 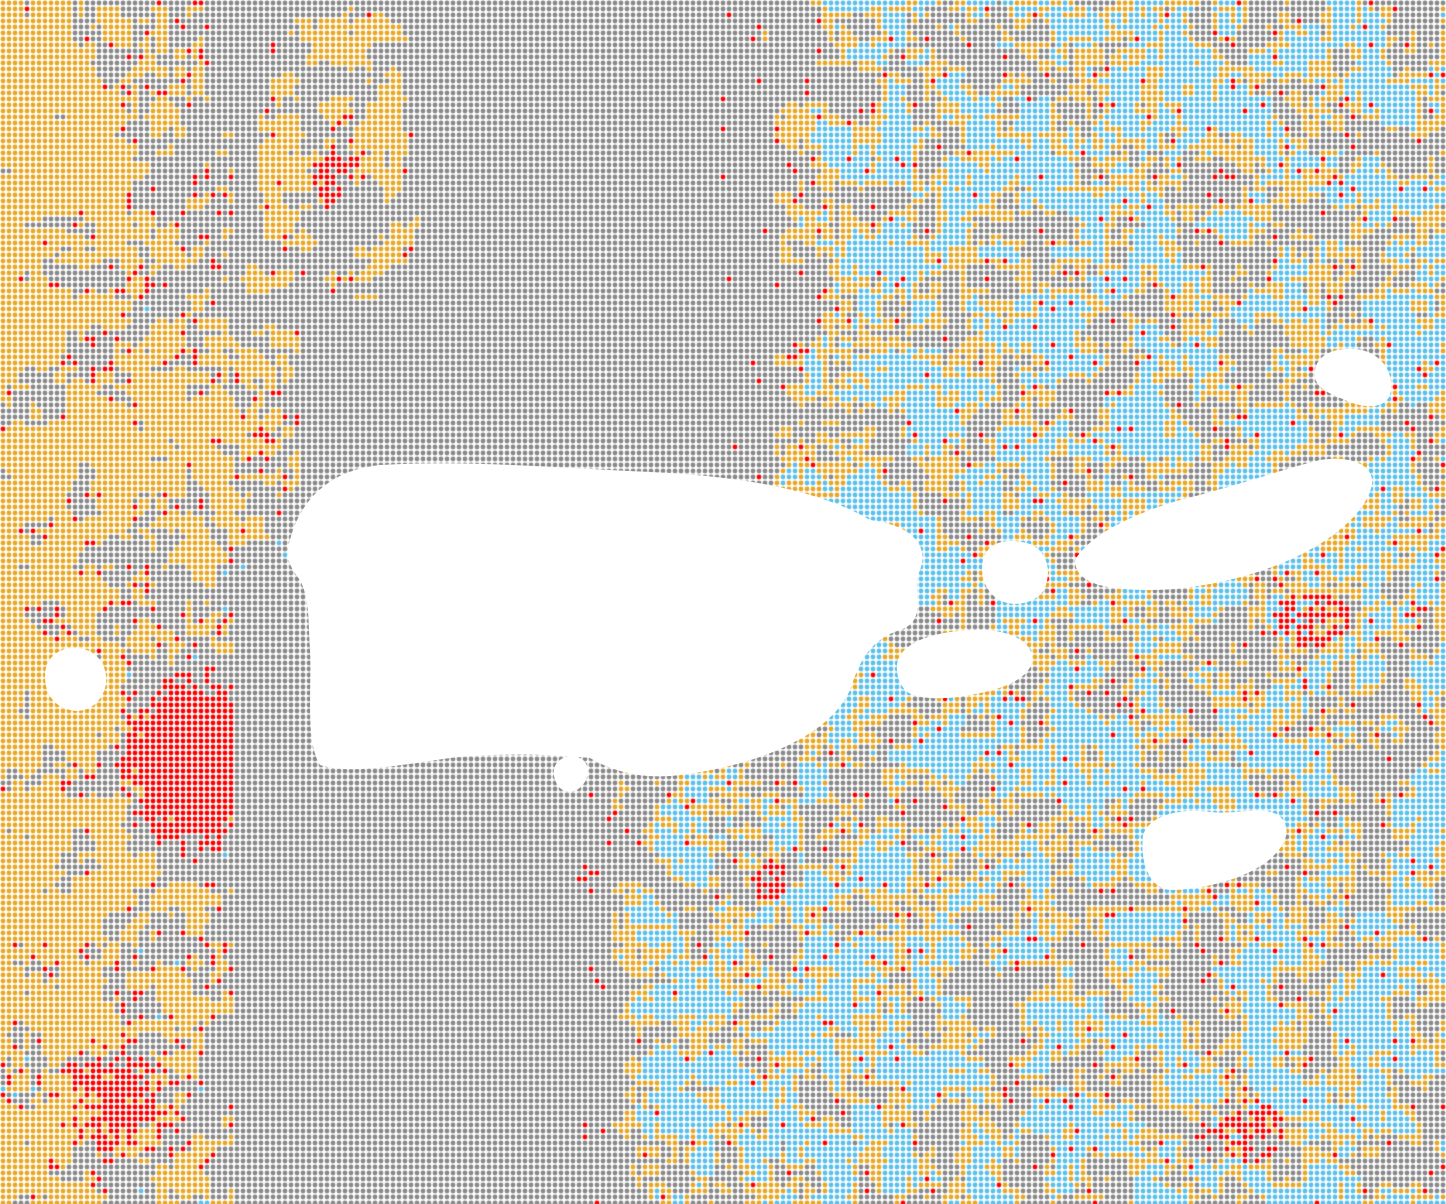 What do you see at coordinates (1353, 377) in the screenshot?
I see `islet-northeast` at bounding box center [1353, 377].